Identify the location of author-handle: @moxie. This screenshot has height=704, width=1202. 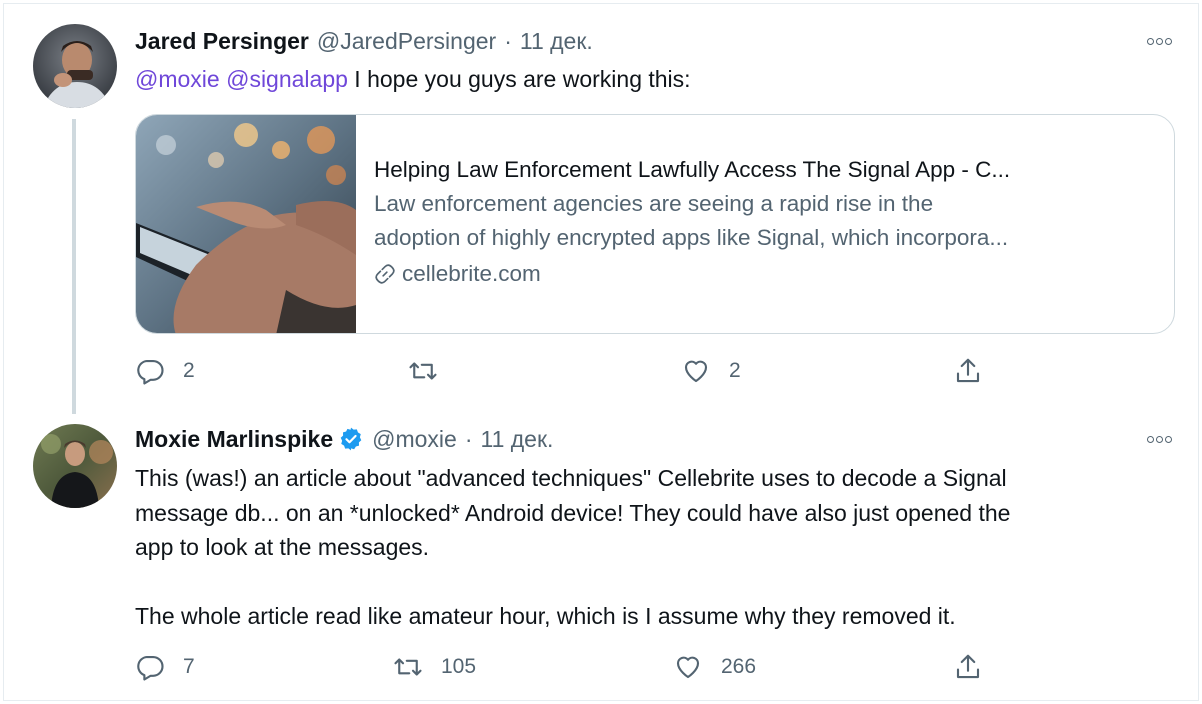
(414, 439).